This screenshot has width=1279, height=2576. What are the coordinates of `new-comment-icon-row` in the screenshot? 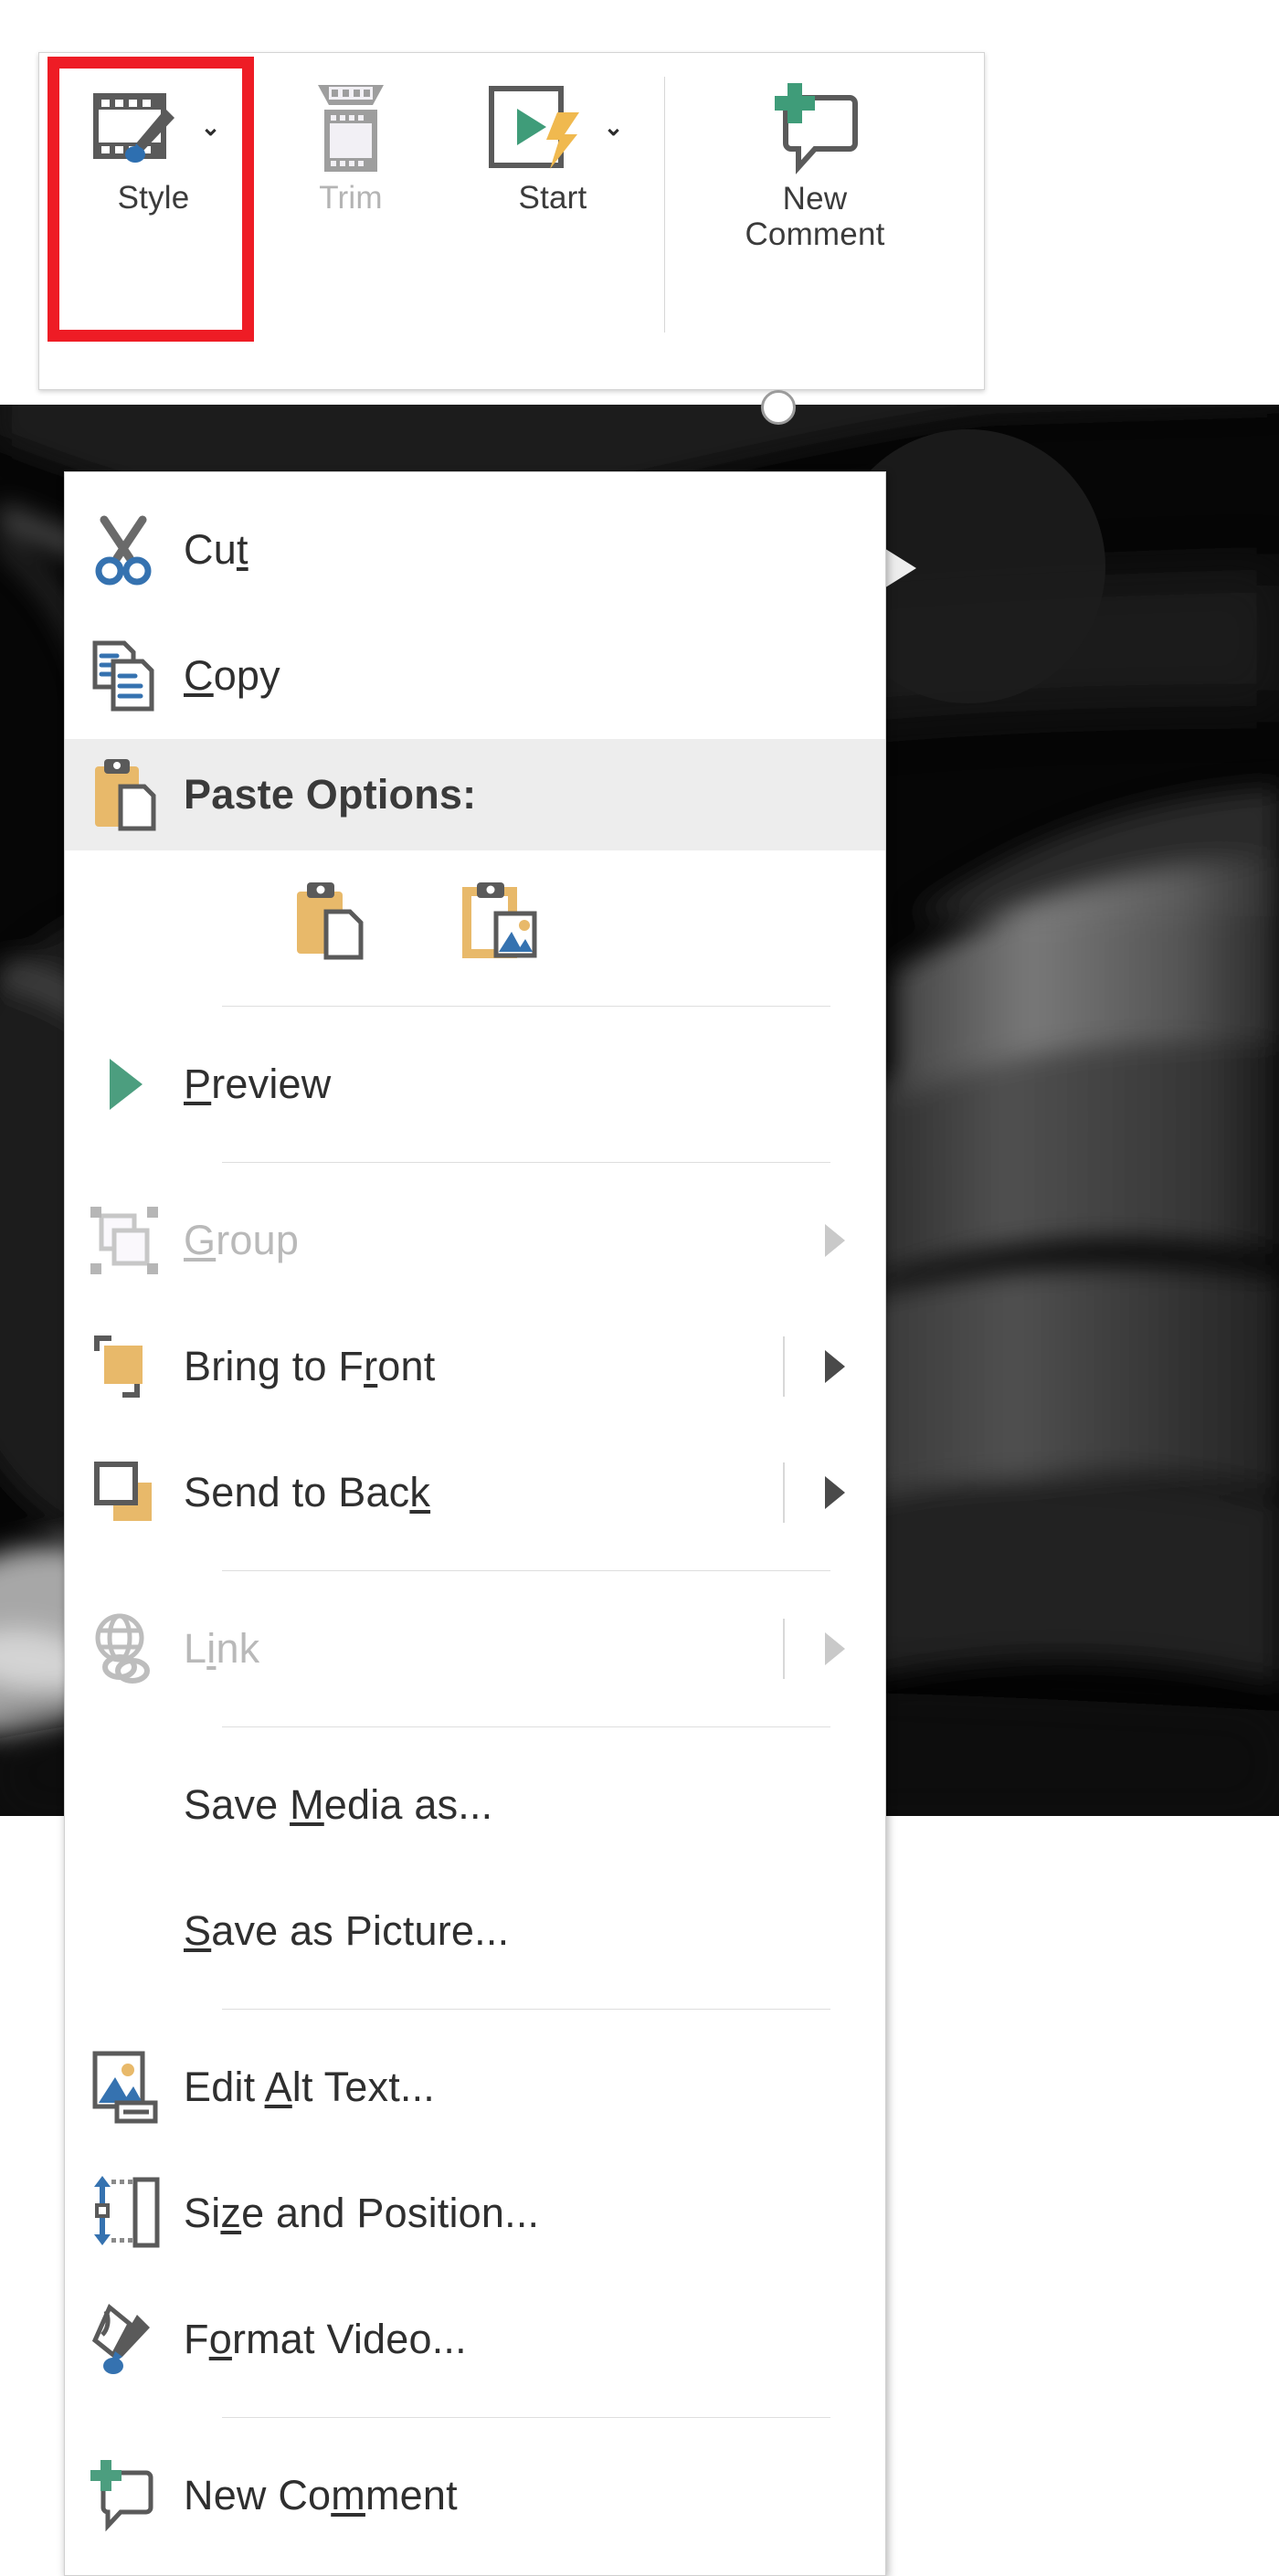 It's located at (815, 127).